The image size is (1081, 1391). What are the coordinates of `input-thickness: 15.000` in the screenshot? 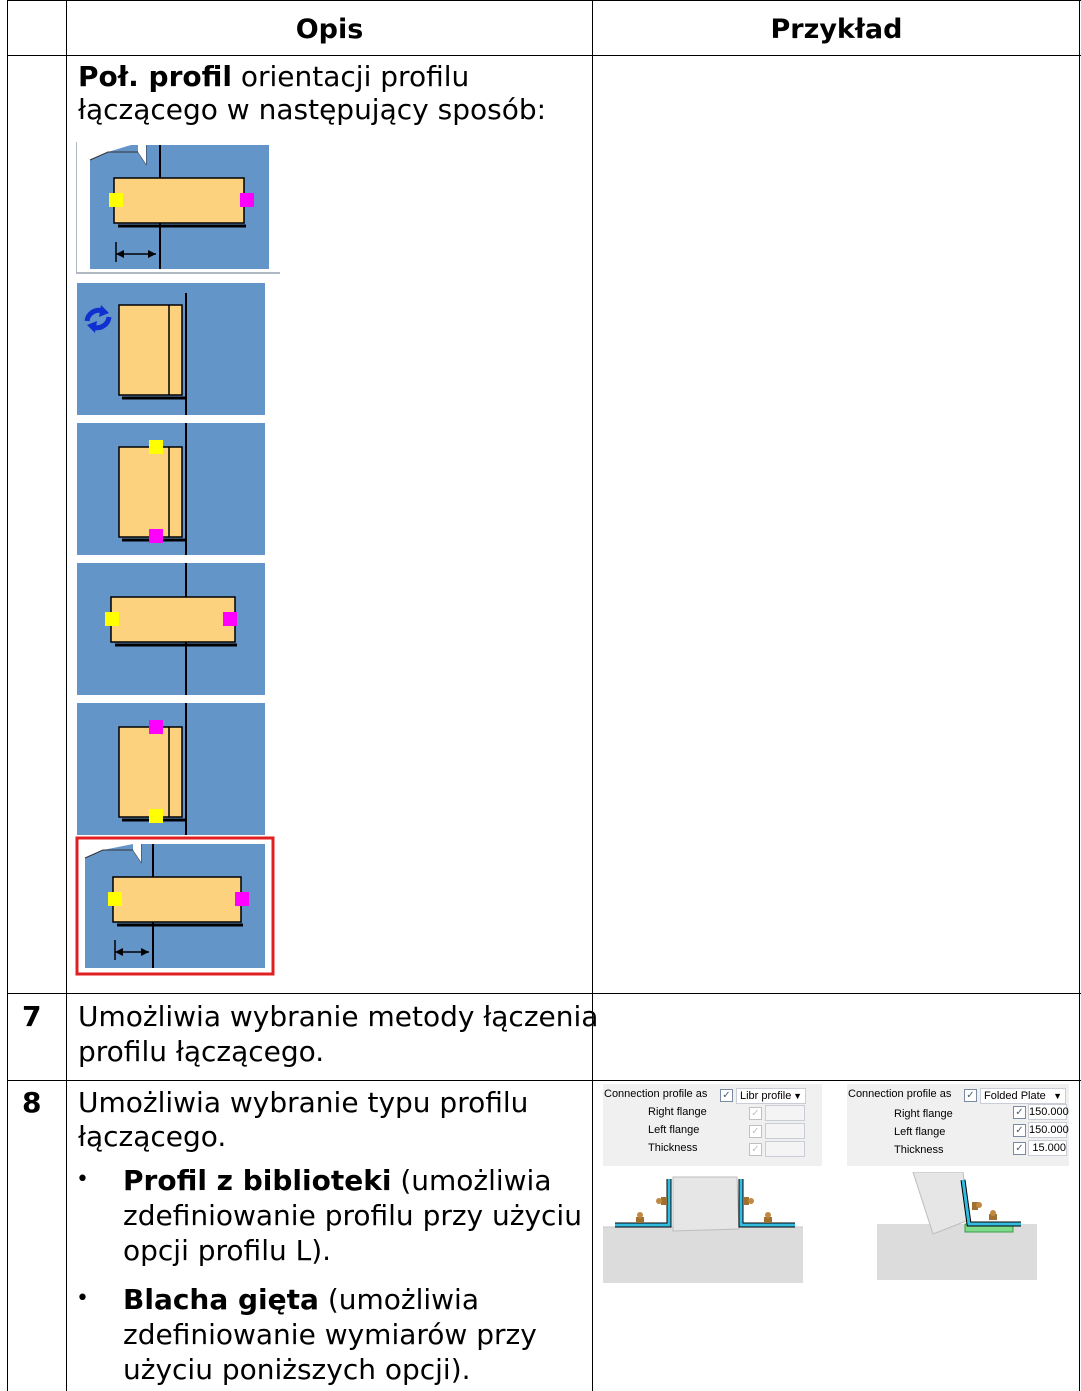 It's located at (1047, 1148).